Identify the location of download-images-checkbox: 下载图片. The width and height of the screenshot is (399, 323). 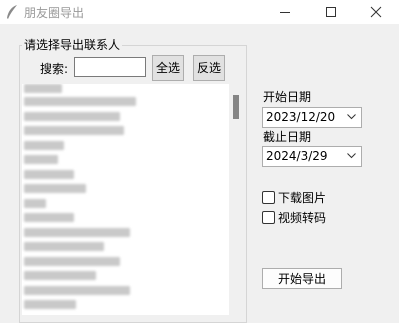
(294, 197).